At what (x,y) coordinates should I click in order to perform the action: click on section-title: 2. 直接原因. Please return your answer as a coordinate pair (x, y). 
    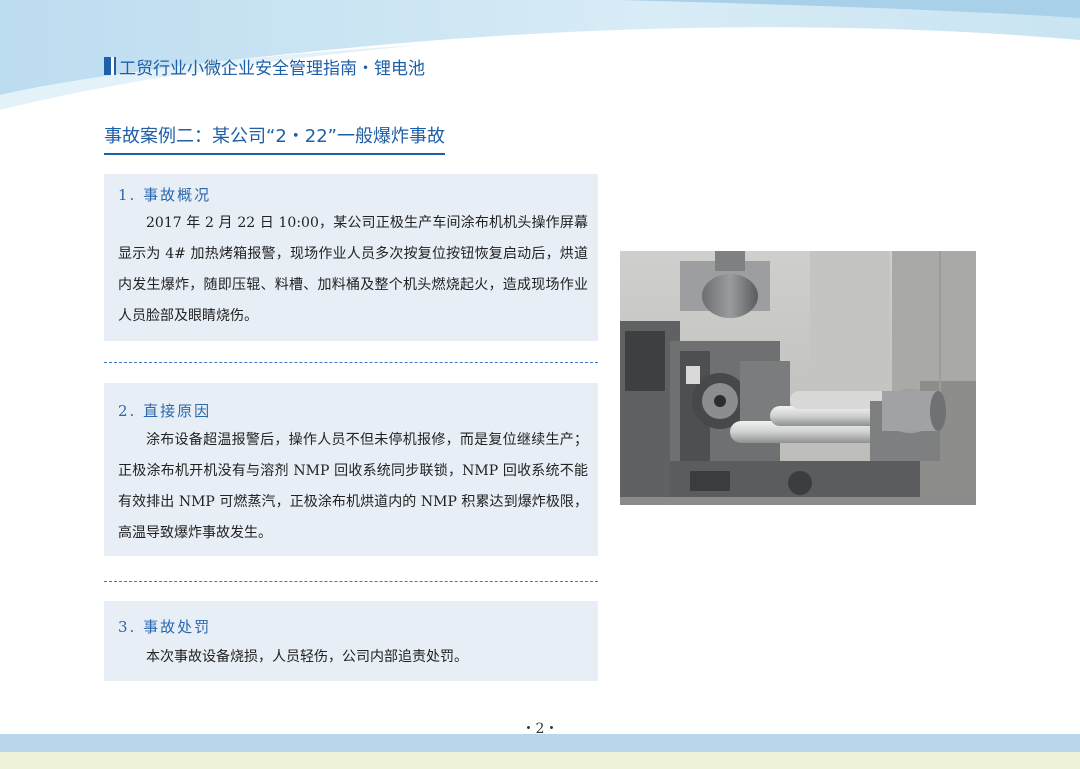
    Looking at the image, I should click on (165, 411).